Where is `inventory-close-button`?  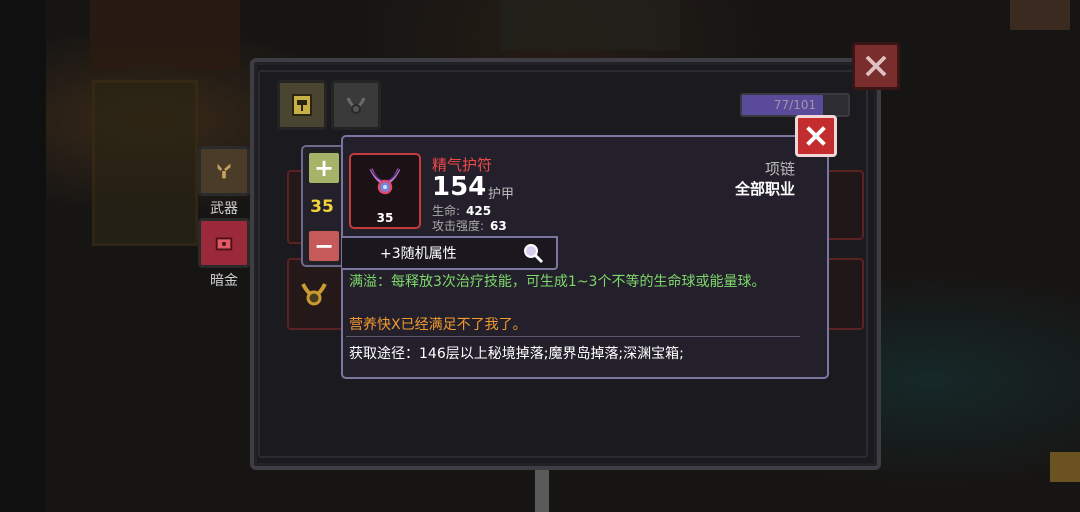
inventory-close-button is located at coordinates (876, 66).